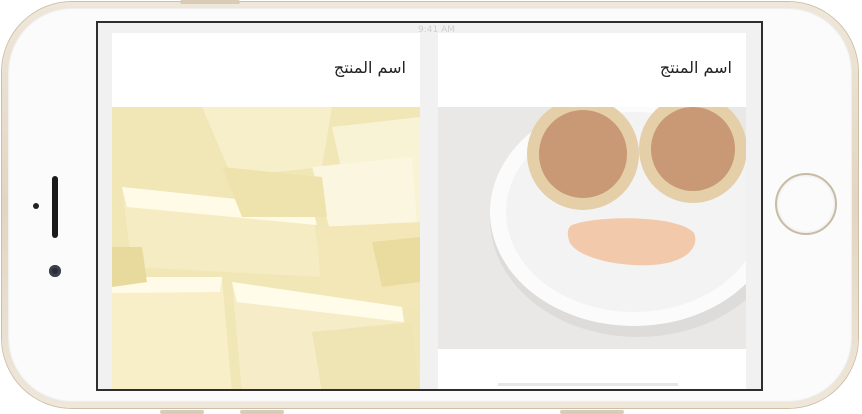 This screenshot has height=414, width=862. What do you see at coordinates (806, 204) in the screenshot?
I see `home-button` at bounding box center [806, 204].